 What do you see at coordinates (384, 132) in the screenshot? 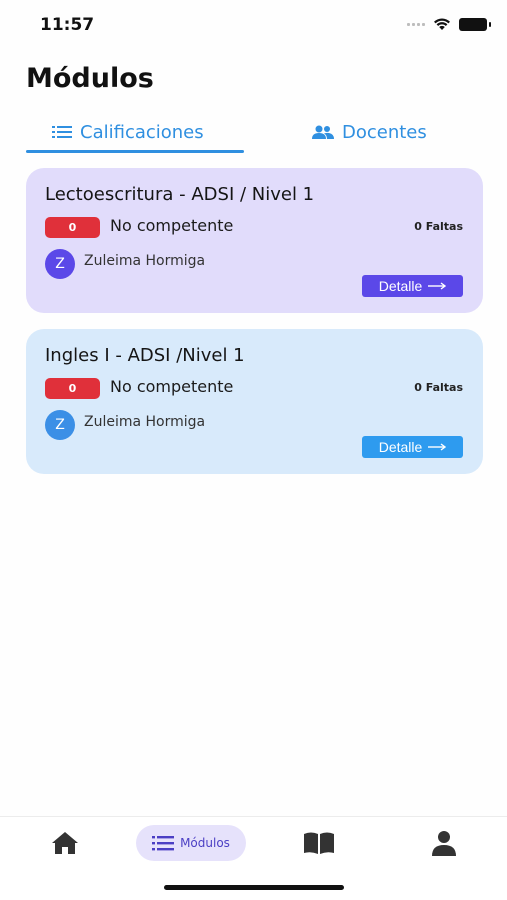
I see `tab-label: Docentes` at bounding box center [384, 132].